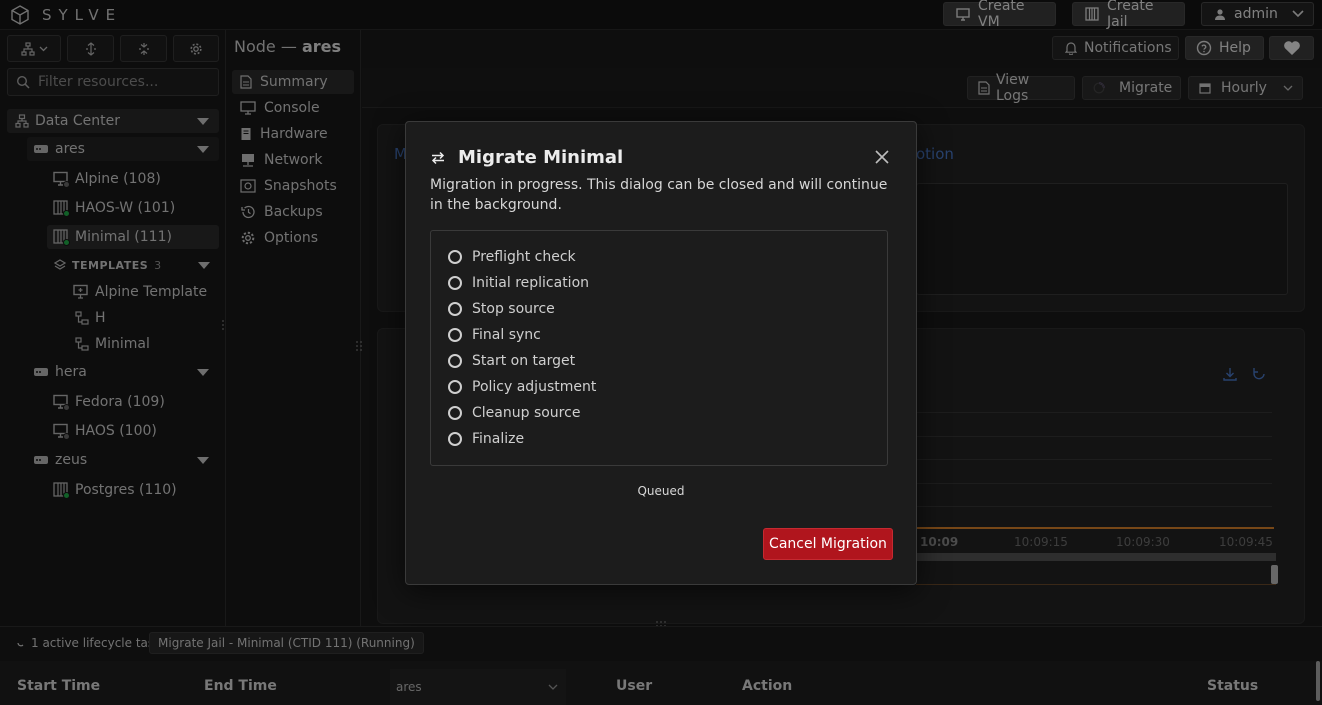 This screenshot has height=705, width=1322. Describe the element at coordinates (828, 544) in the screenshot. I see `cancel-migration-button: Cancel Migration` at that location.